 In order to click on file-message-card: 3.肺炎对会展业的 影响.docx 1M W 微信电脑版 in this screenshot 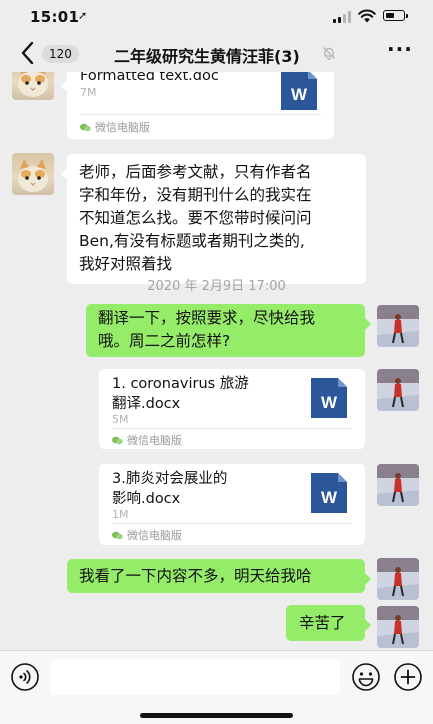, I will do `click(232, 504)`.